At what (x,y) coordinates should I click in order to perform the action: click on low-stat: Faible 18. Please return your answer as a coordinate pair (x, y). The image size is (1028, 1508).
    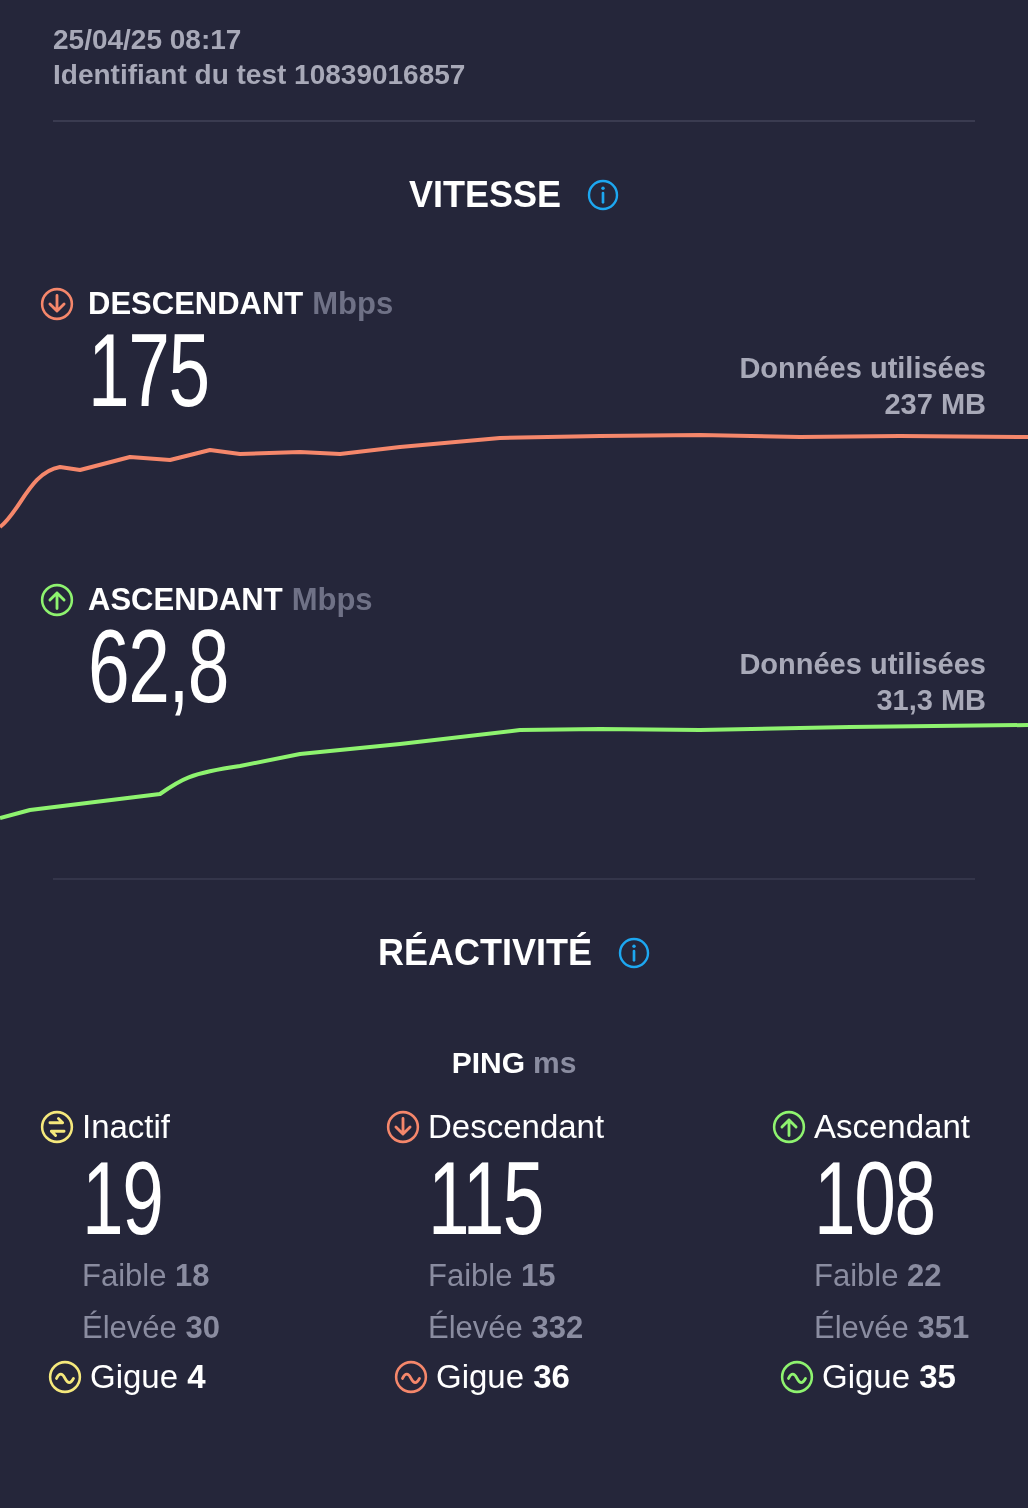
    Looking at the image, I should click on (146, 1276).